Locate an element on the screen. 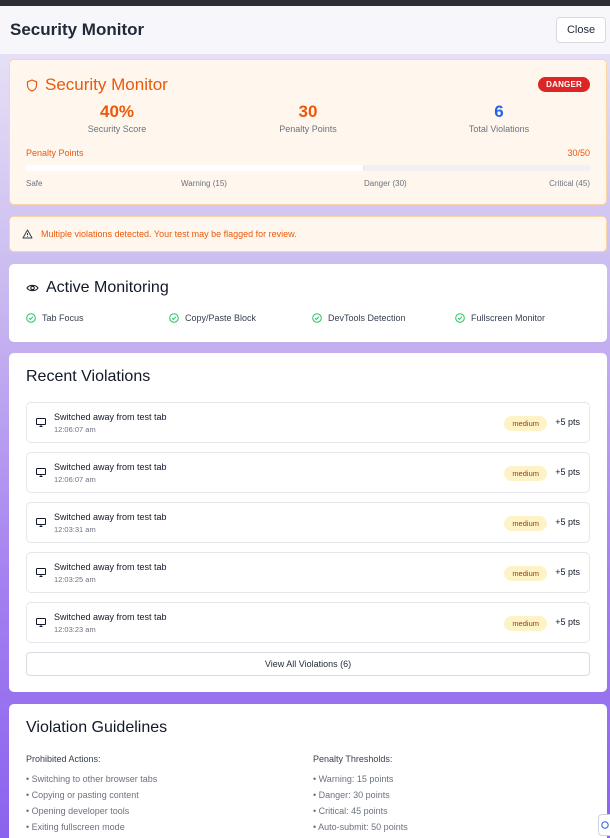  guidelines-title: Violation Guidelines is located at coordinates (97, 727).